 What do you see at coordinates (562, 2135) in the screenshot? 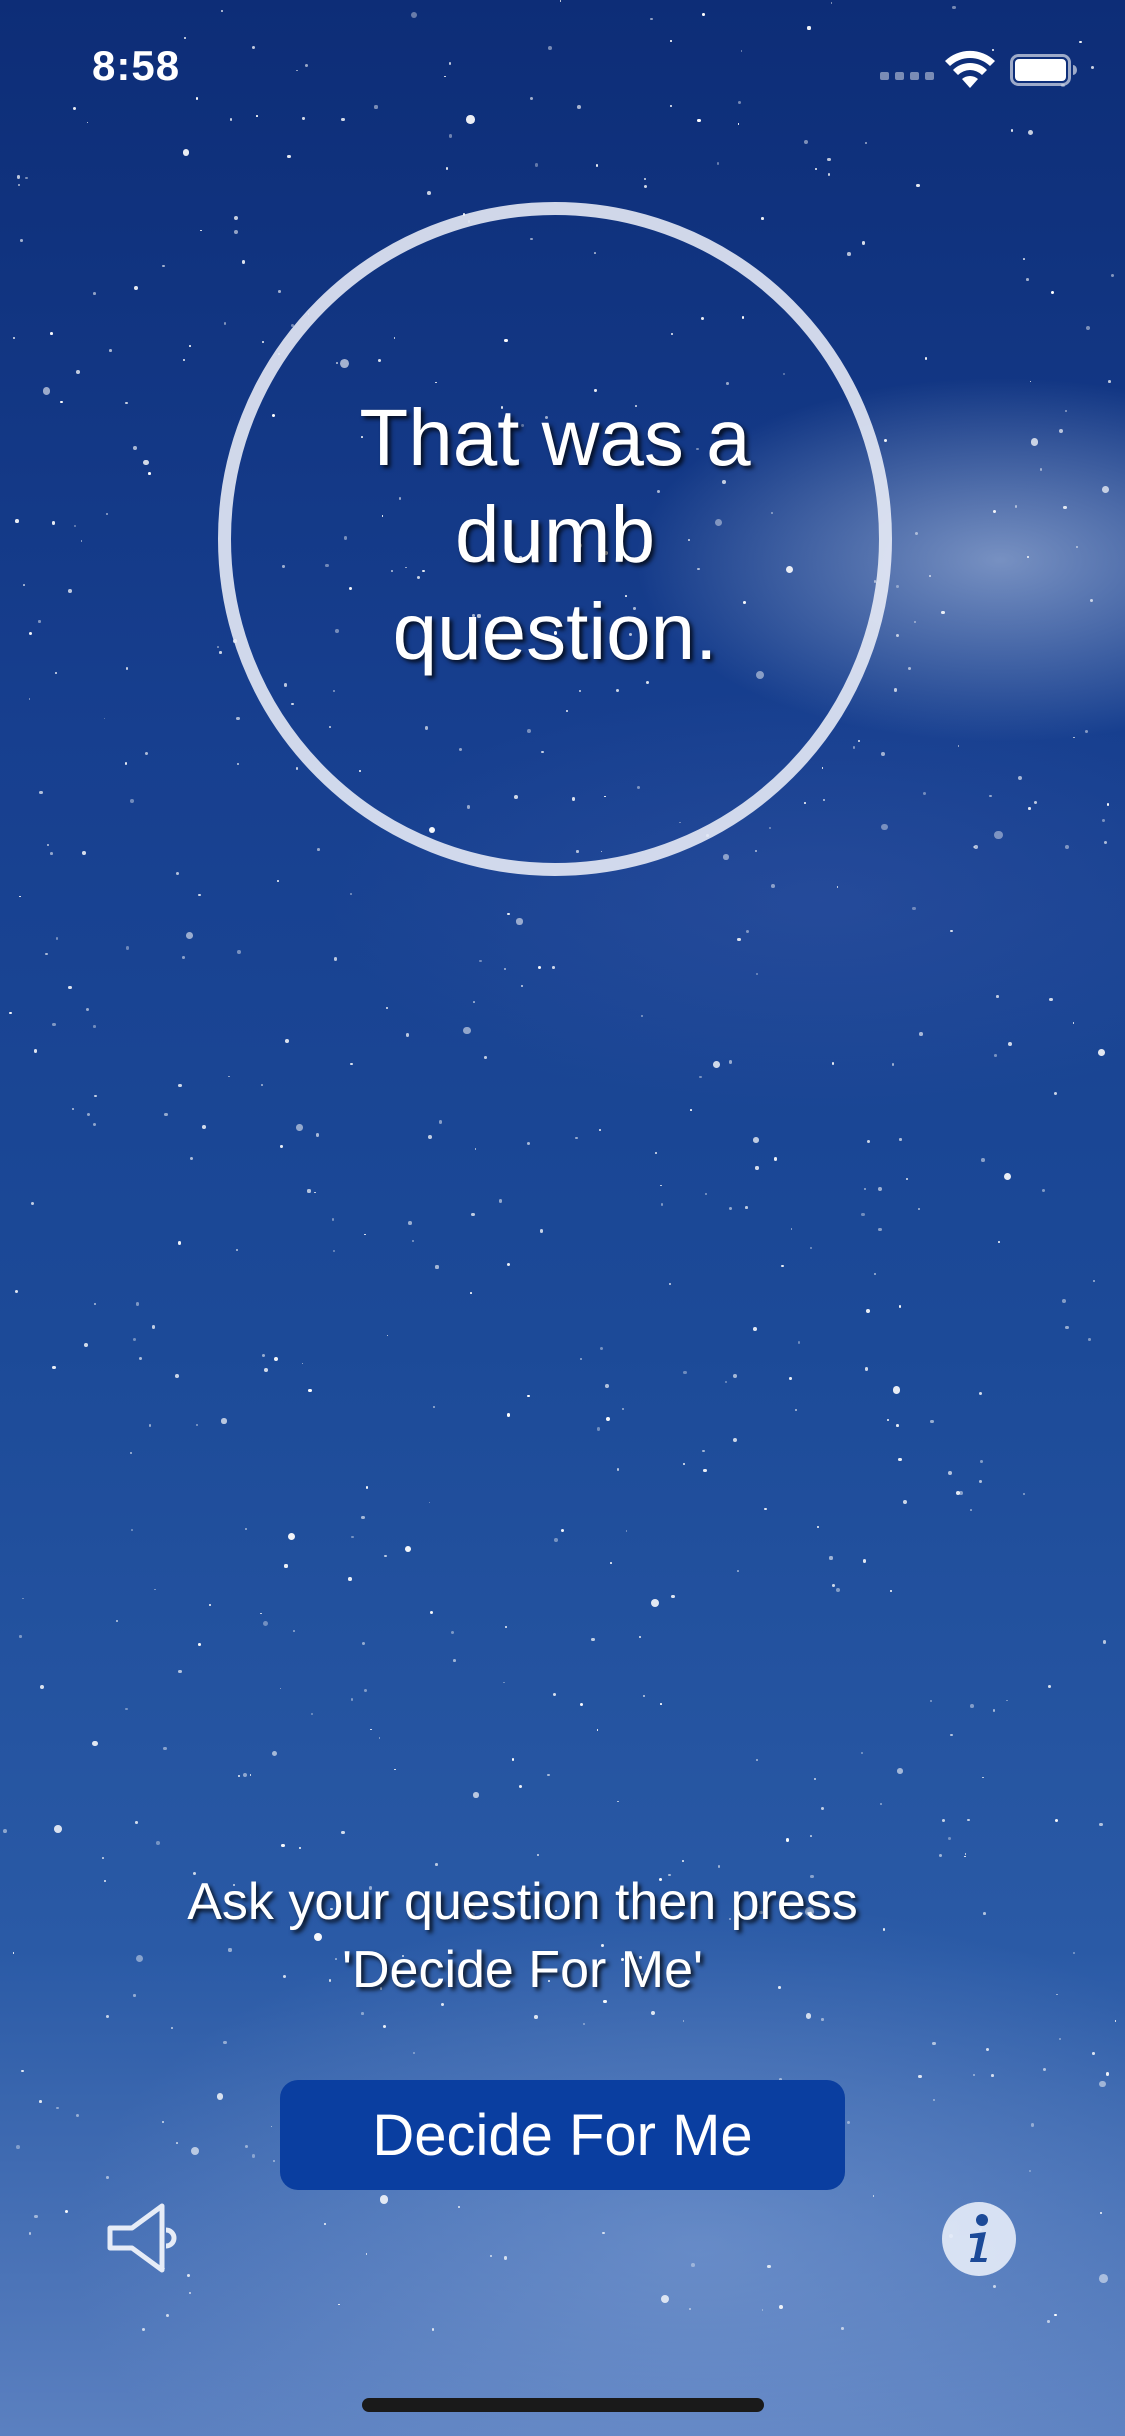
I see `decide-for-me-button: Decide For Me` at bounding box center [562, 2135].